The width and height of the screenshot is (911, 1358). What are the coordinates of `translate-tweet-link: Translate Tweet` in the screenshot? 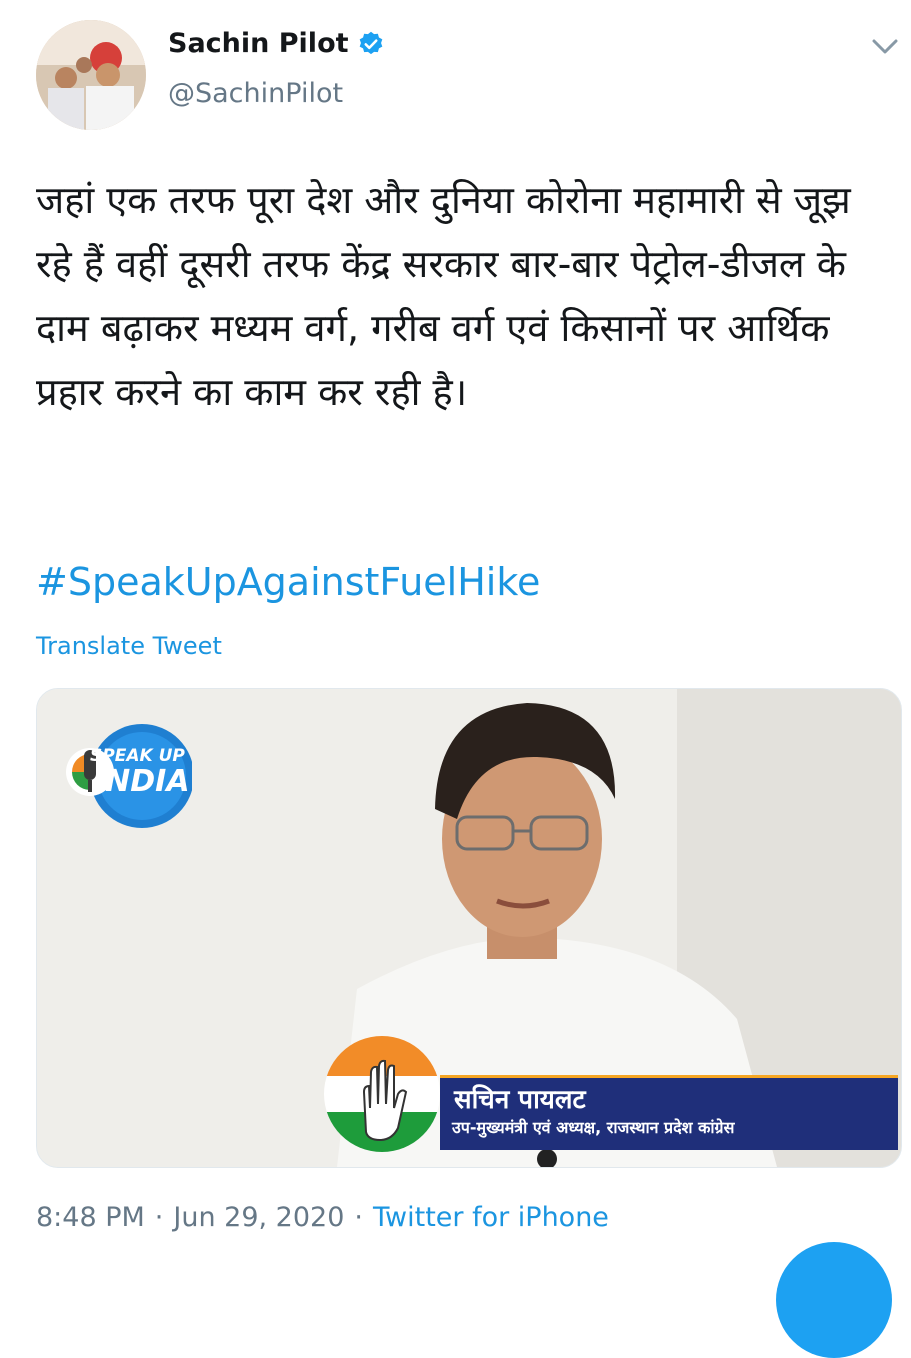 It's located at (129, 646).